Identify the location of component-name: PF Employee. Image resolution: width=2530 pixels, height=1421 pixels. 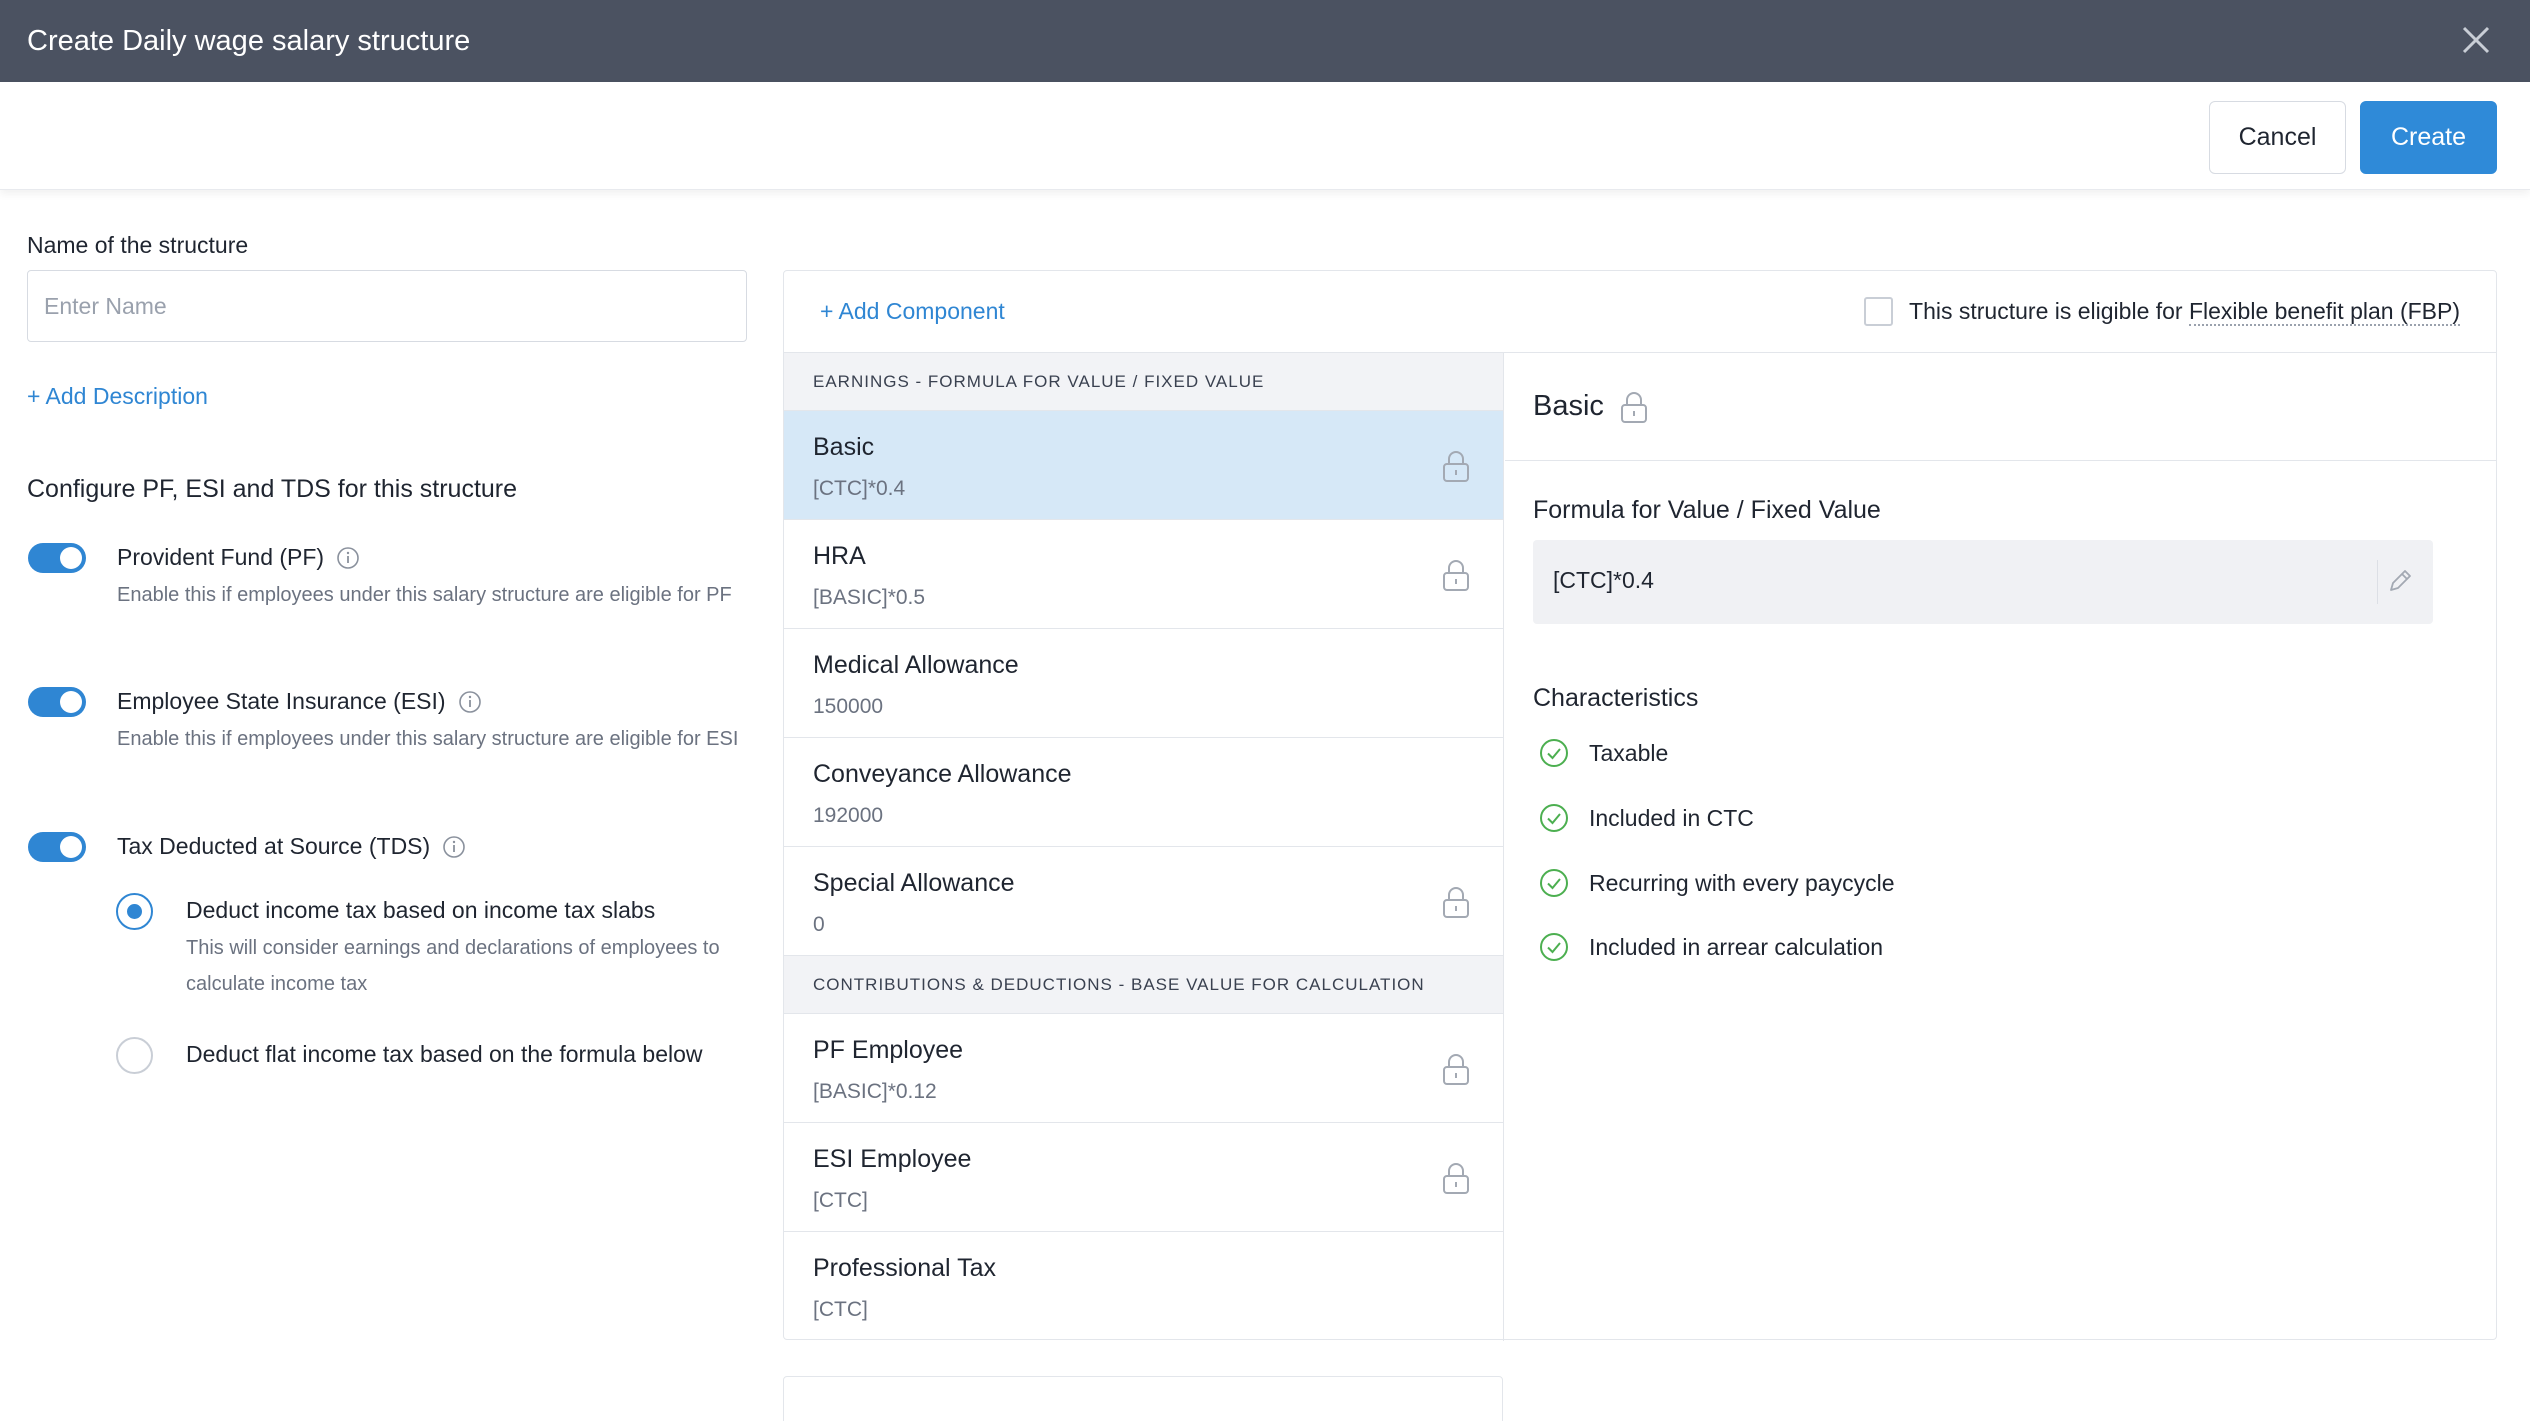
(888, 1050).